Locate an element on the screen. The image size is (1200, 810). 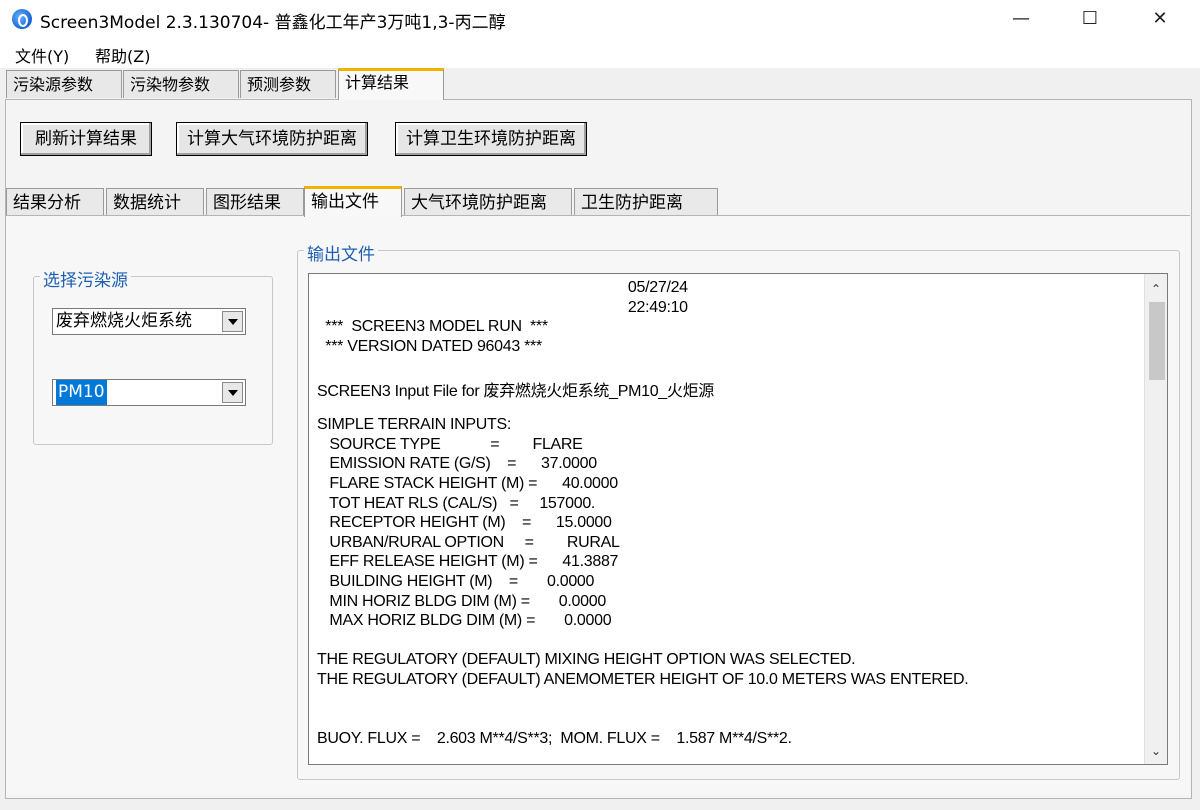
output-line: *** VERSION DATED 96043 *** is located at coordinates (429, 346).